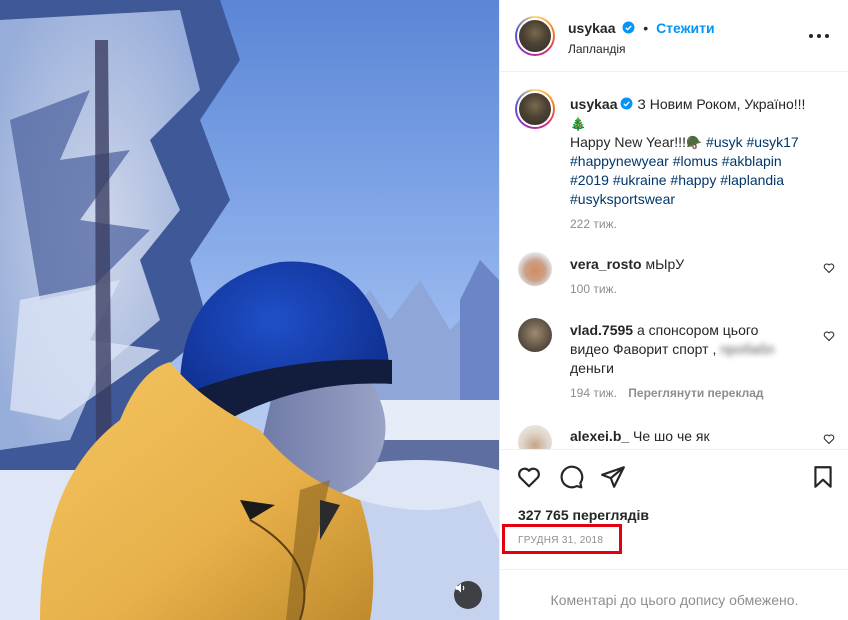  What do you see at coordinates (697, 330) in the screenshot?
I see `comment-text-1: а спонсором цього` at bounding box center [697, 330].